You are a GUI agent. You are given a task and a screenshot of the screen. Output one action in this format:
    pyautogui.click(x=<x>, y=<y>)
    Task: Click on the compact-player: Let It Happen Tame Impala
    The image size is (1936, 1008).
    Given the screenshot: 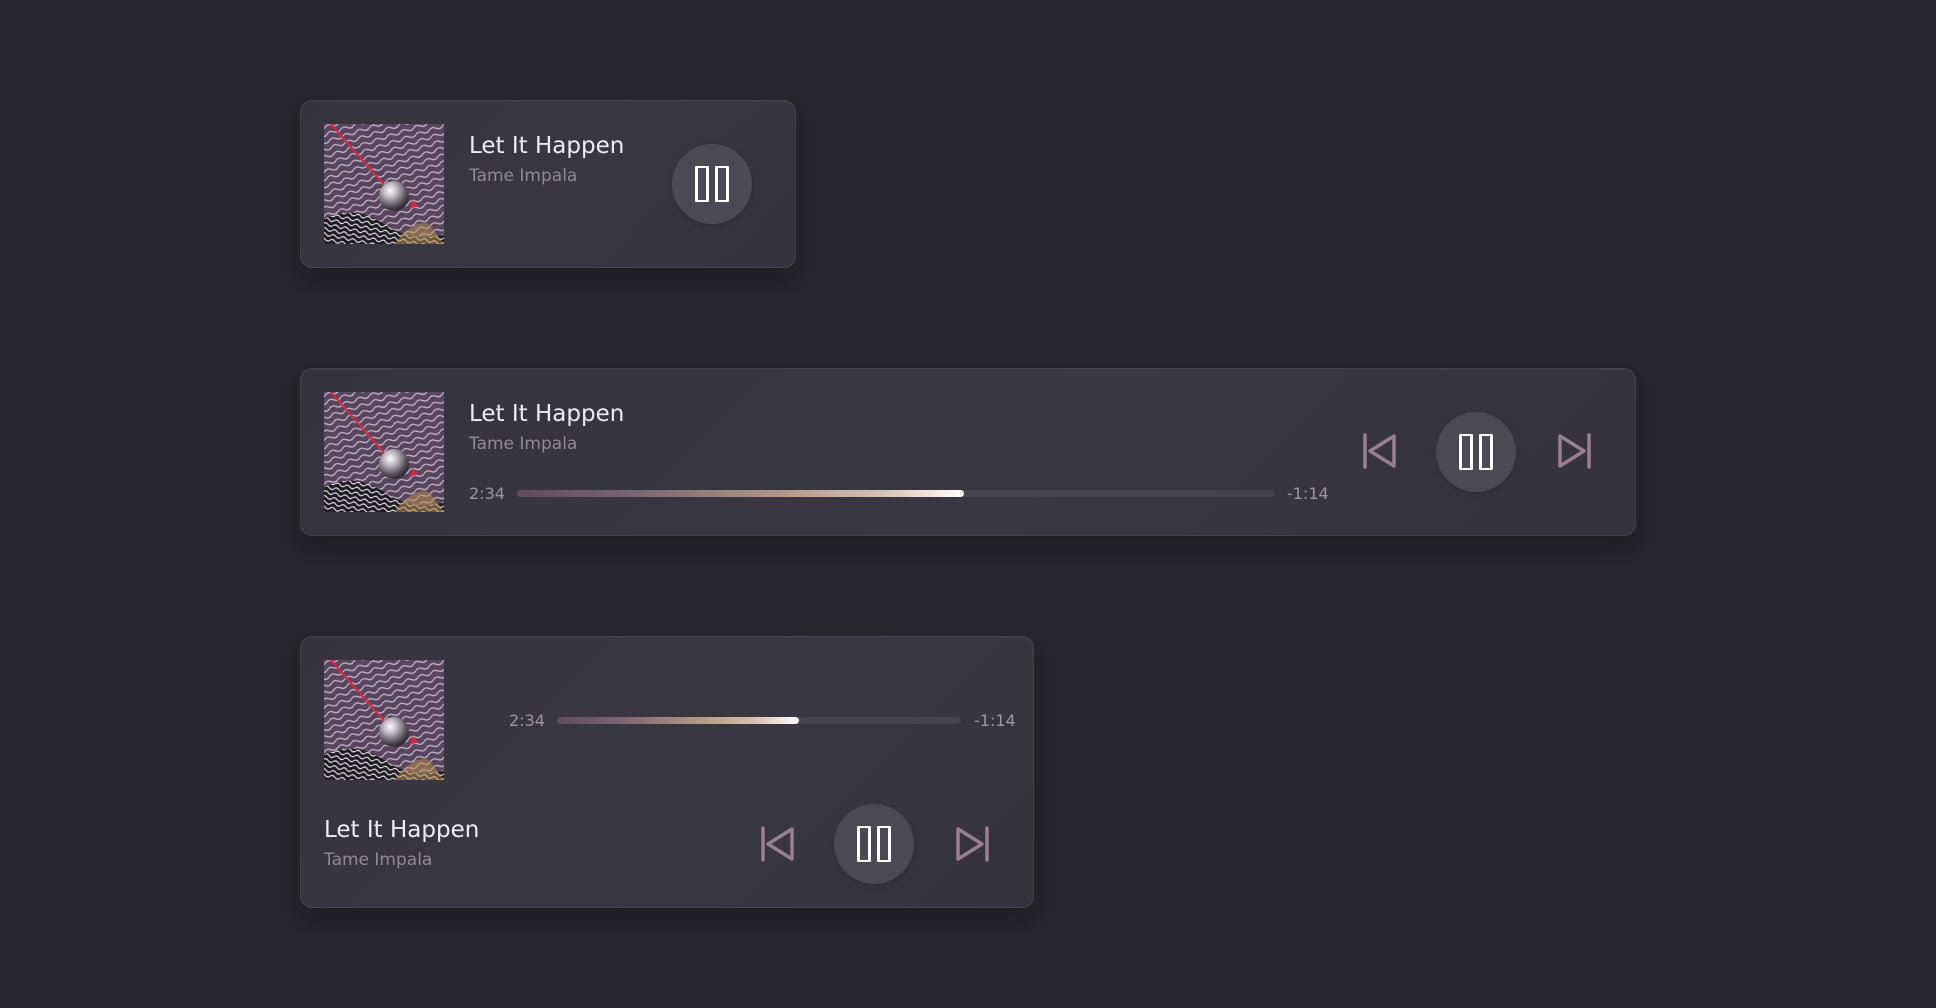 What is the action you would take?
    pyautogui.click(x=548, y=184)
    